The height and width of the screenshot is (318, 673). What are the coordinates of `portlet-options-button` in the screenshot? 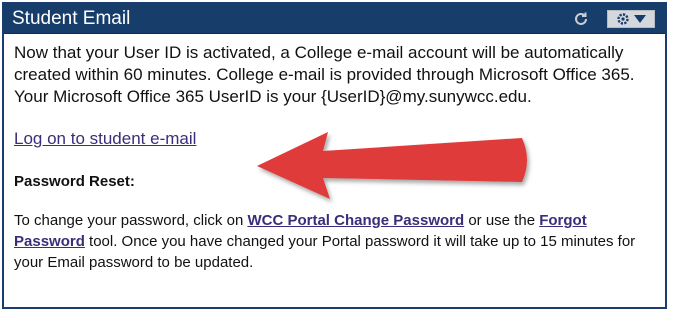 It's located at (631, 18).